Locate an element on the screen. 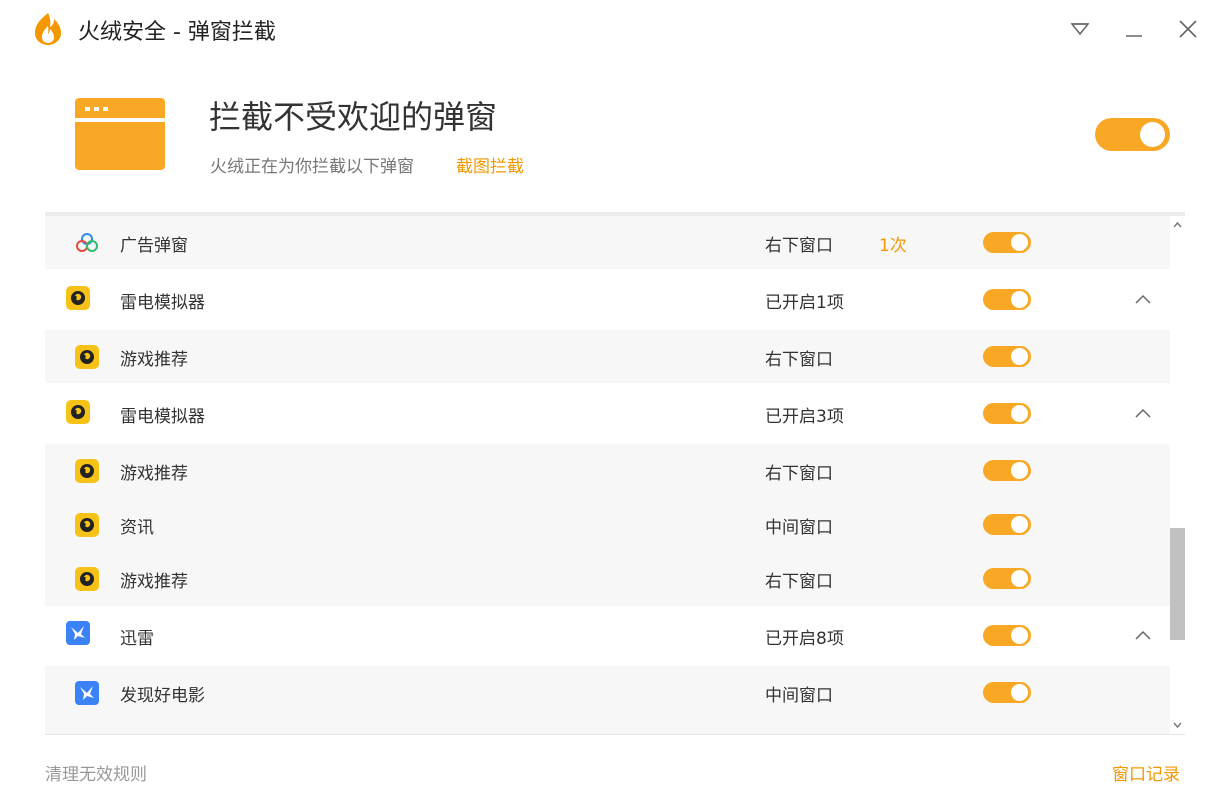  item-status: 已开启3项 is located at coordinates (804, 417).